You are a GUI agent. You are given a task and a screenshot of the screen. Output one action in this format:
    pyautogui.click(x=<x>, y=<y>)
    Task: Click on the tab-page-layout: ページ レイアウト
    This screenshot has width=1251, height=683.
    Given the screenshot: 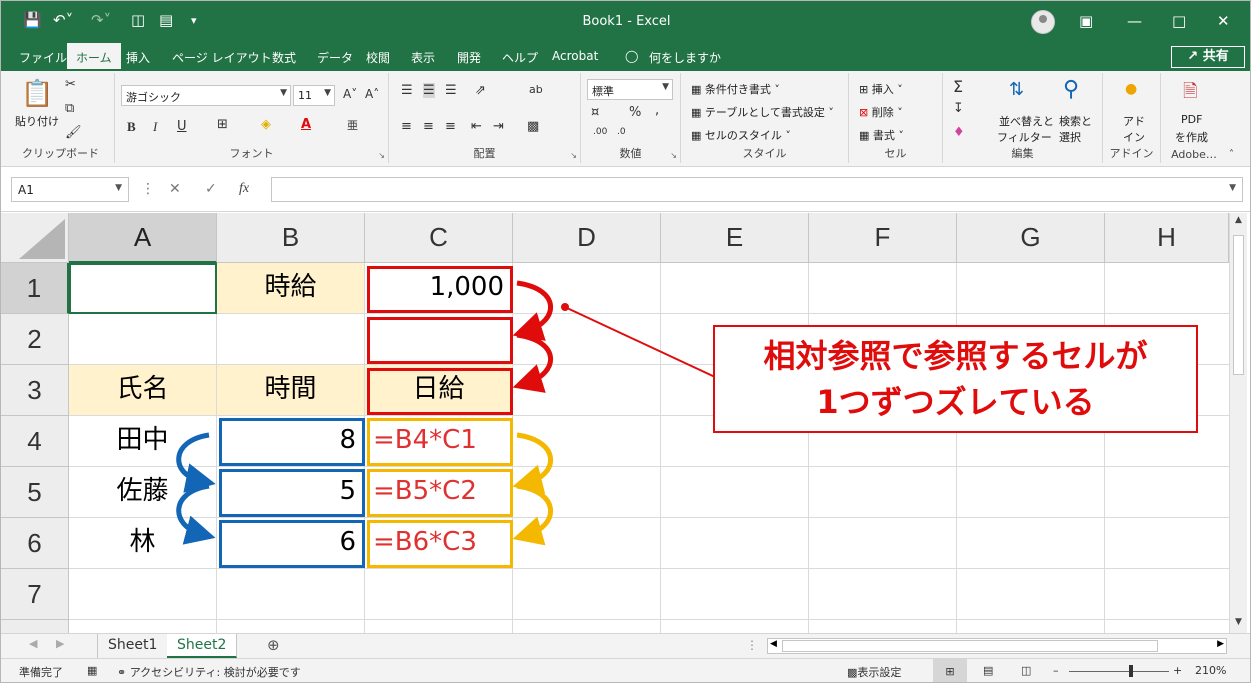 What is the action you would take?
    pyautogui.click(x=222, y=57)
    